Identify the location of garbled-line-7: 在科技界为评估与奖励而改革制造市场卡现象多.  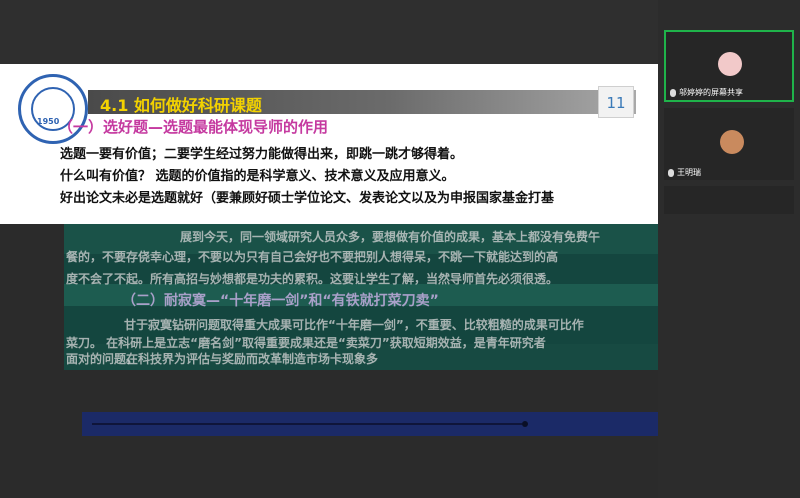
(252, 359).